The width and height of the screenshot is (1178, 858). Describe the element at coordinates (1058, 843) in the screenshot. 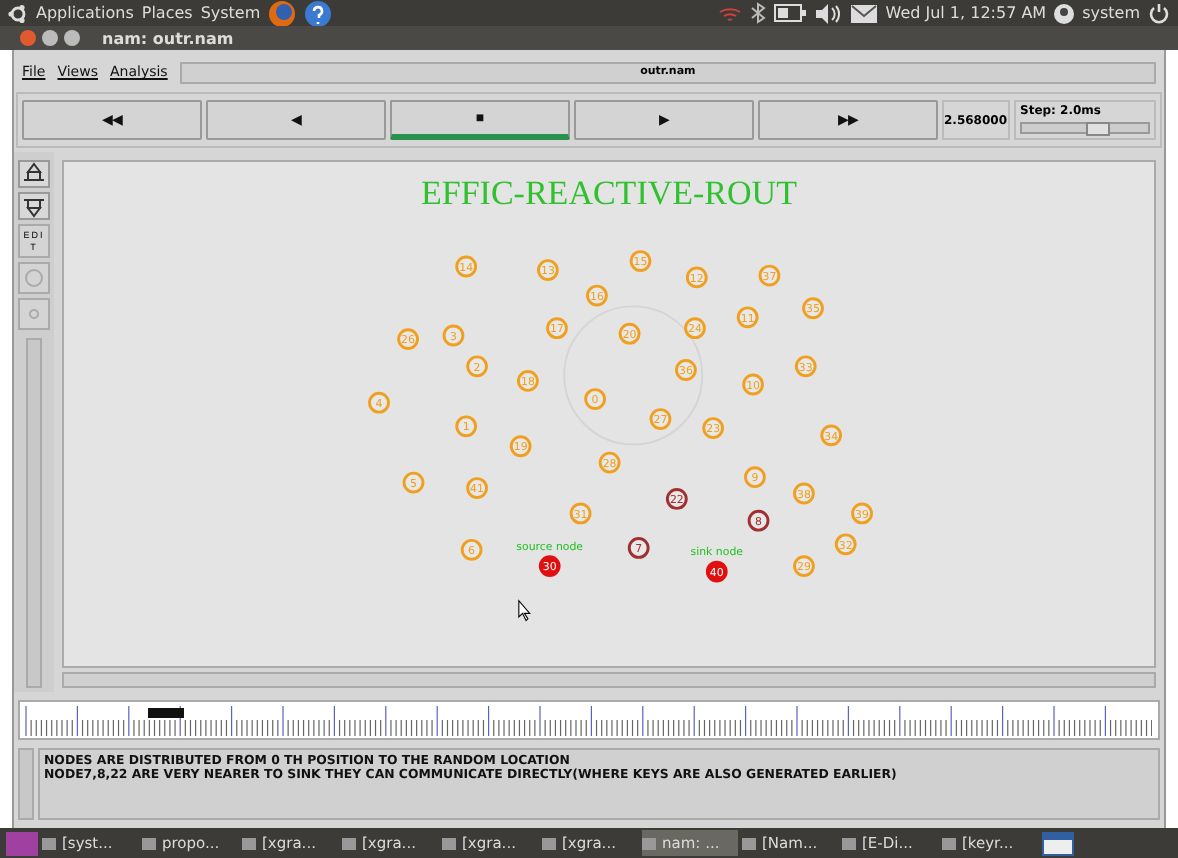

I see `window-icon` at that location.